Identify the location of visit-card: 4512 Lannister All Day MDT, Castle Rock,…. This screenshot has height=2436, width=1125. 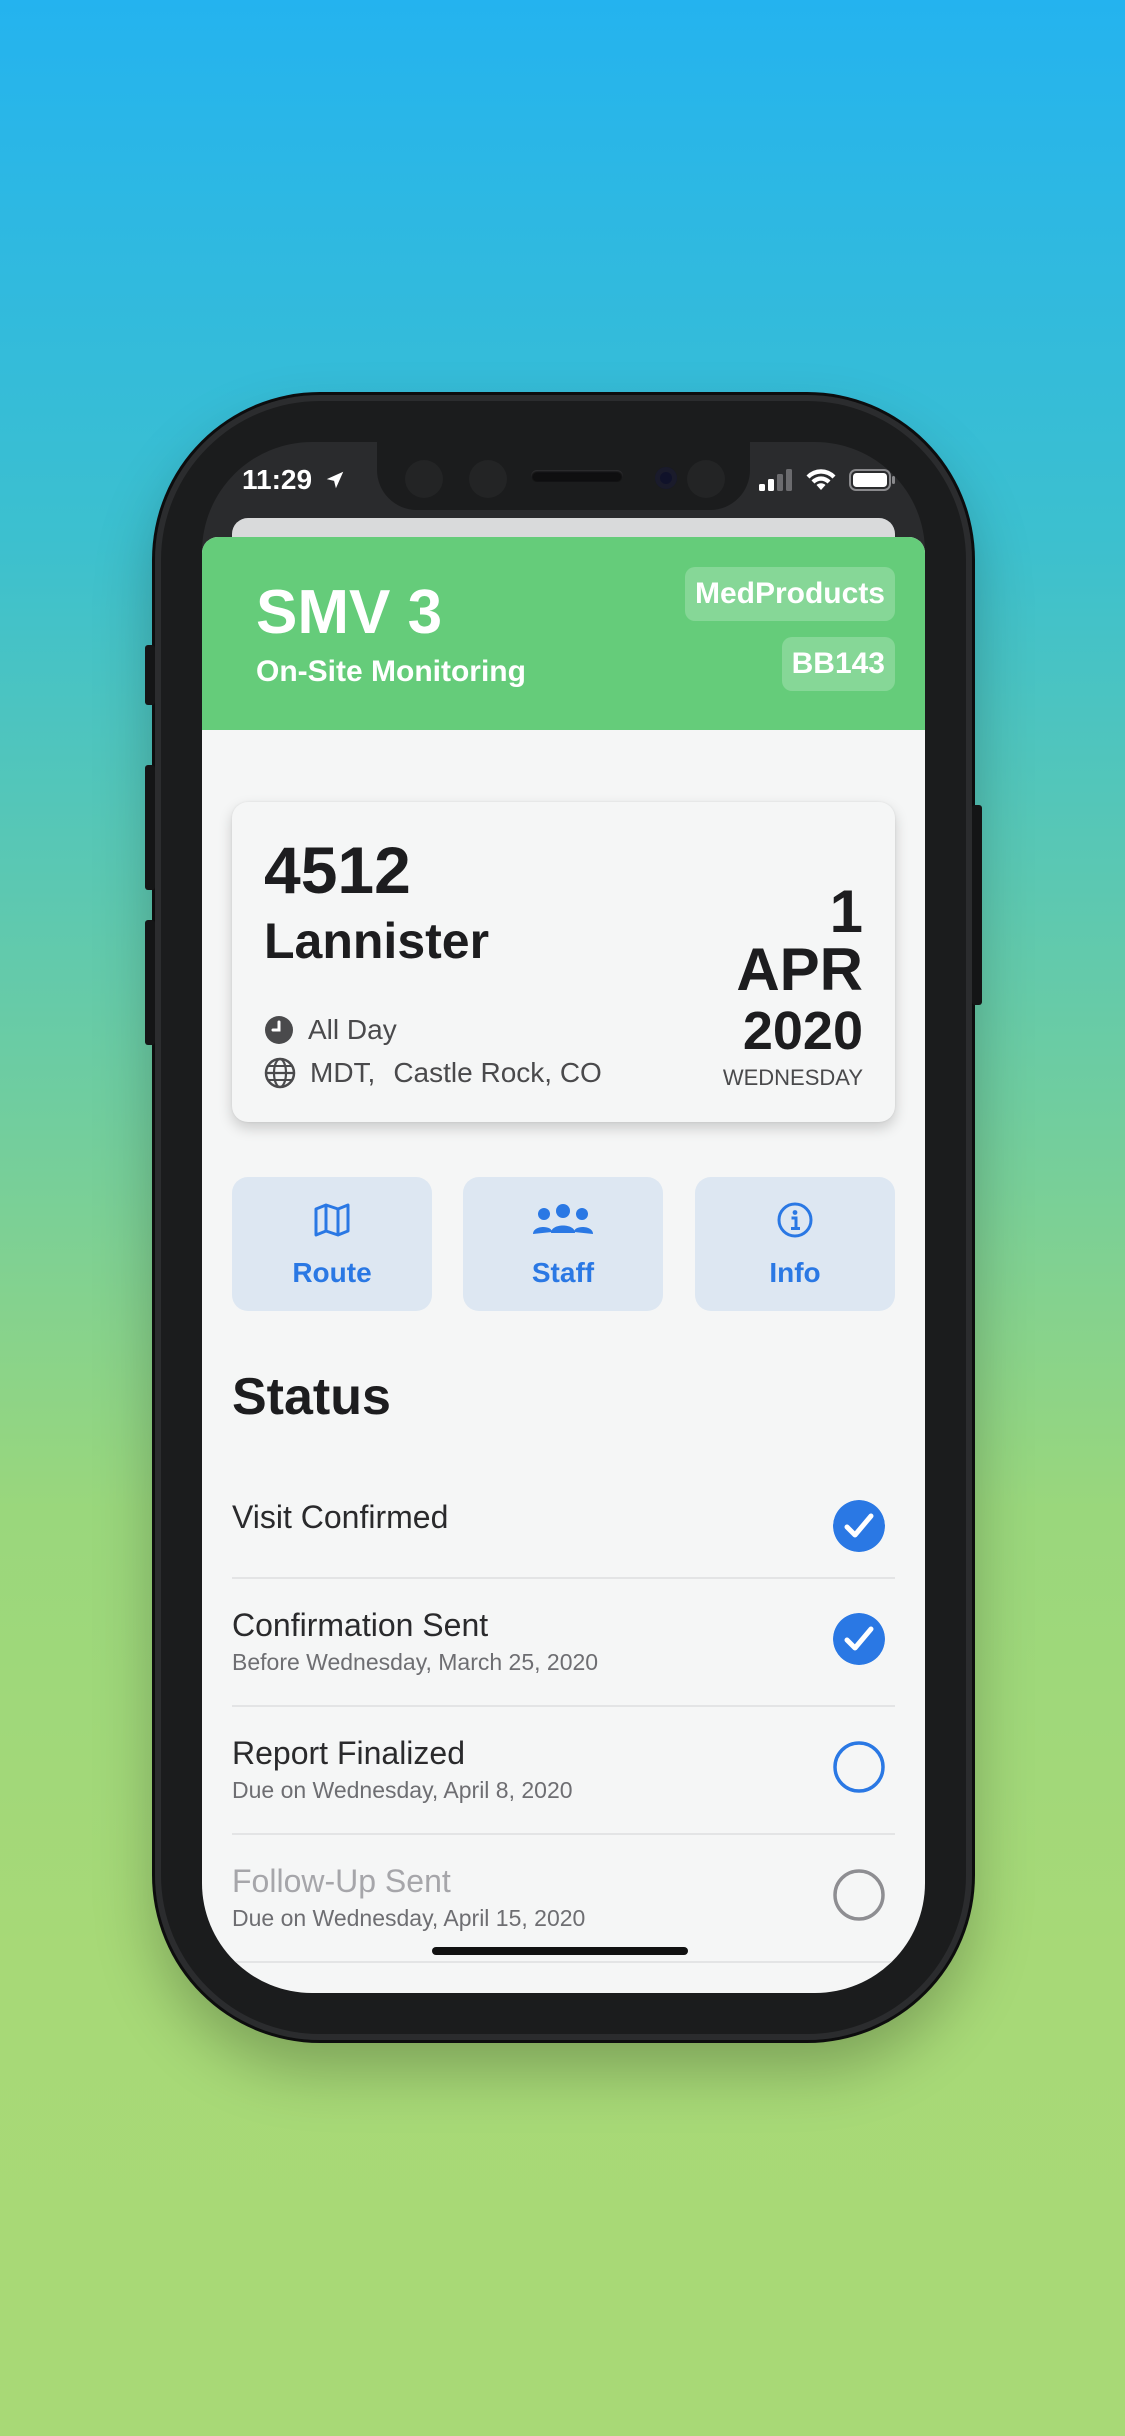
(563, 962).